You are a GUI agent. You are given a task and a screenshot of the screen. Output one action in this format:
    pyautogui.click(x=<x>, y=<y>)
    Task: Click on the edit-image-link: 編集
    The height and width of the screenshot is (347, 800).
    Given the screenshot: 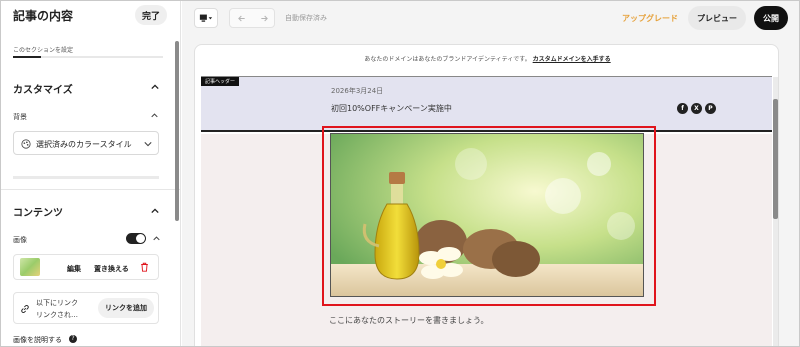 What is the action you would take?
    pyautogui.click(x=74, y=269)
    